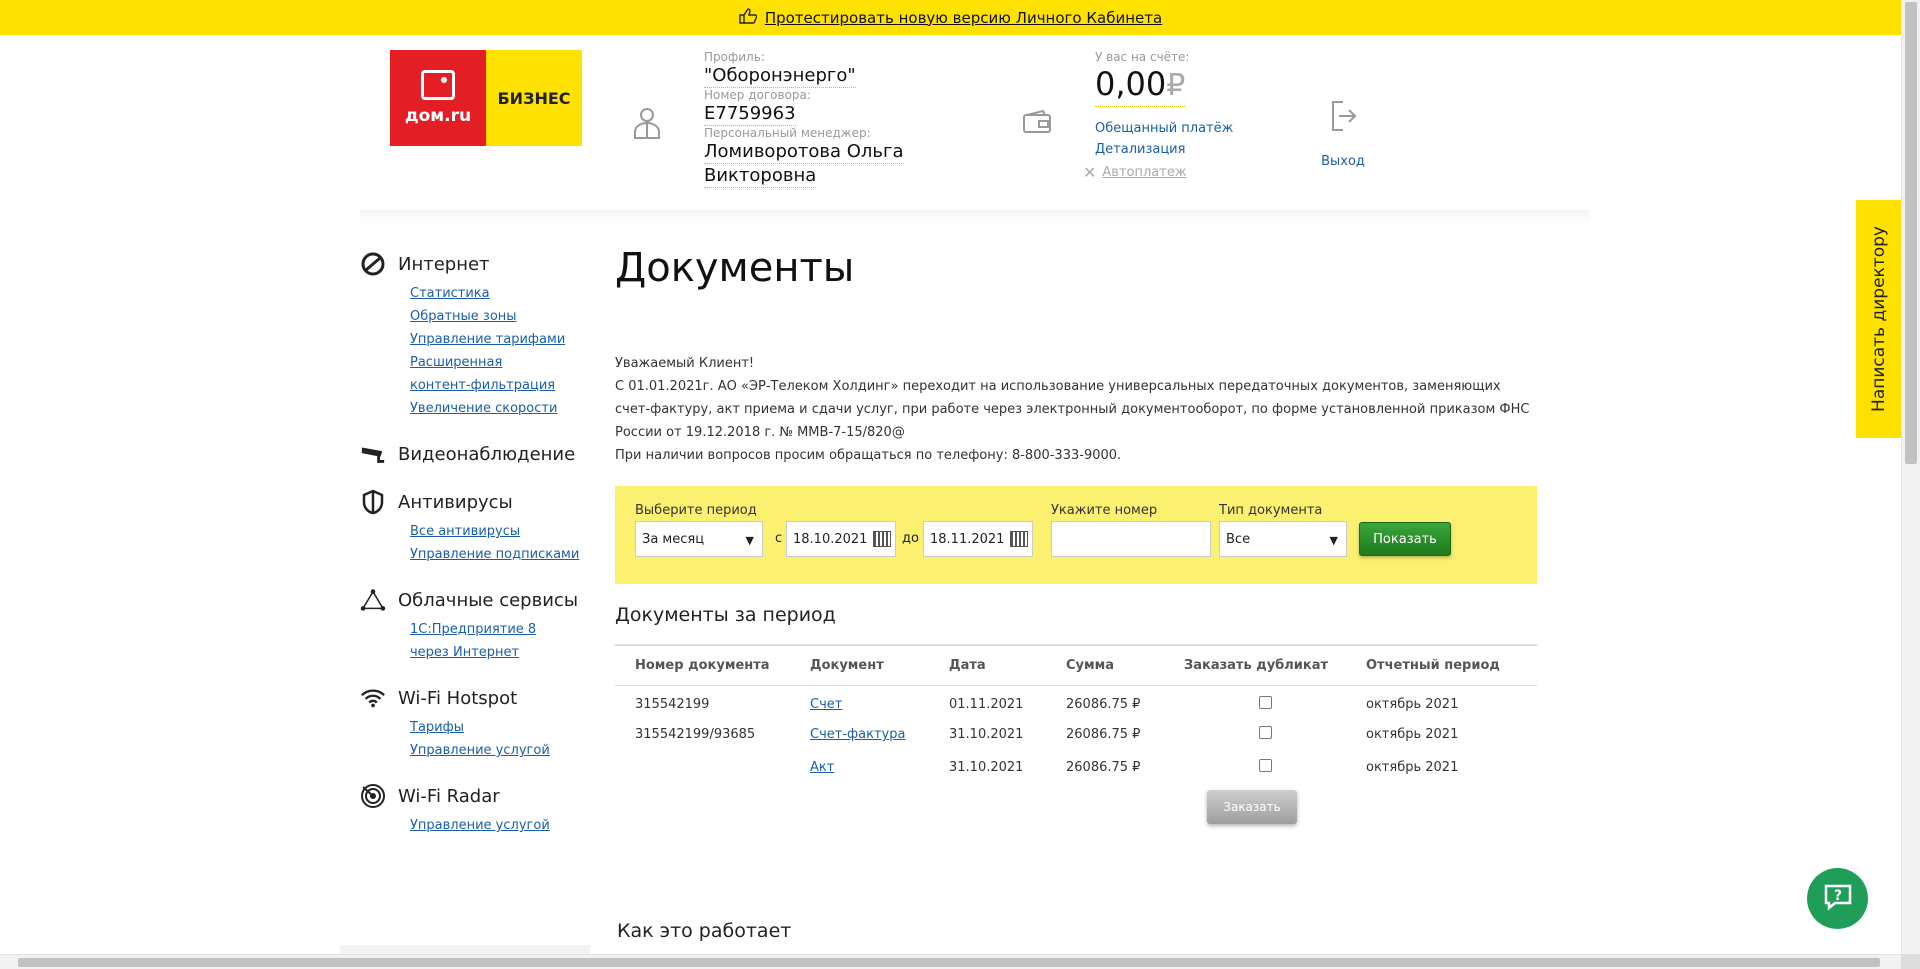  I want to click on sidebar-title-cloud: Облачные сервисы, so click(488, 600).